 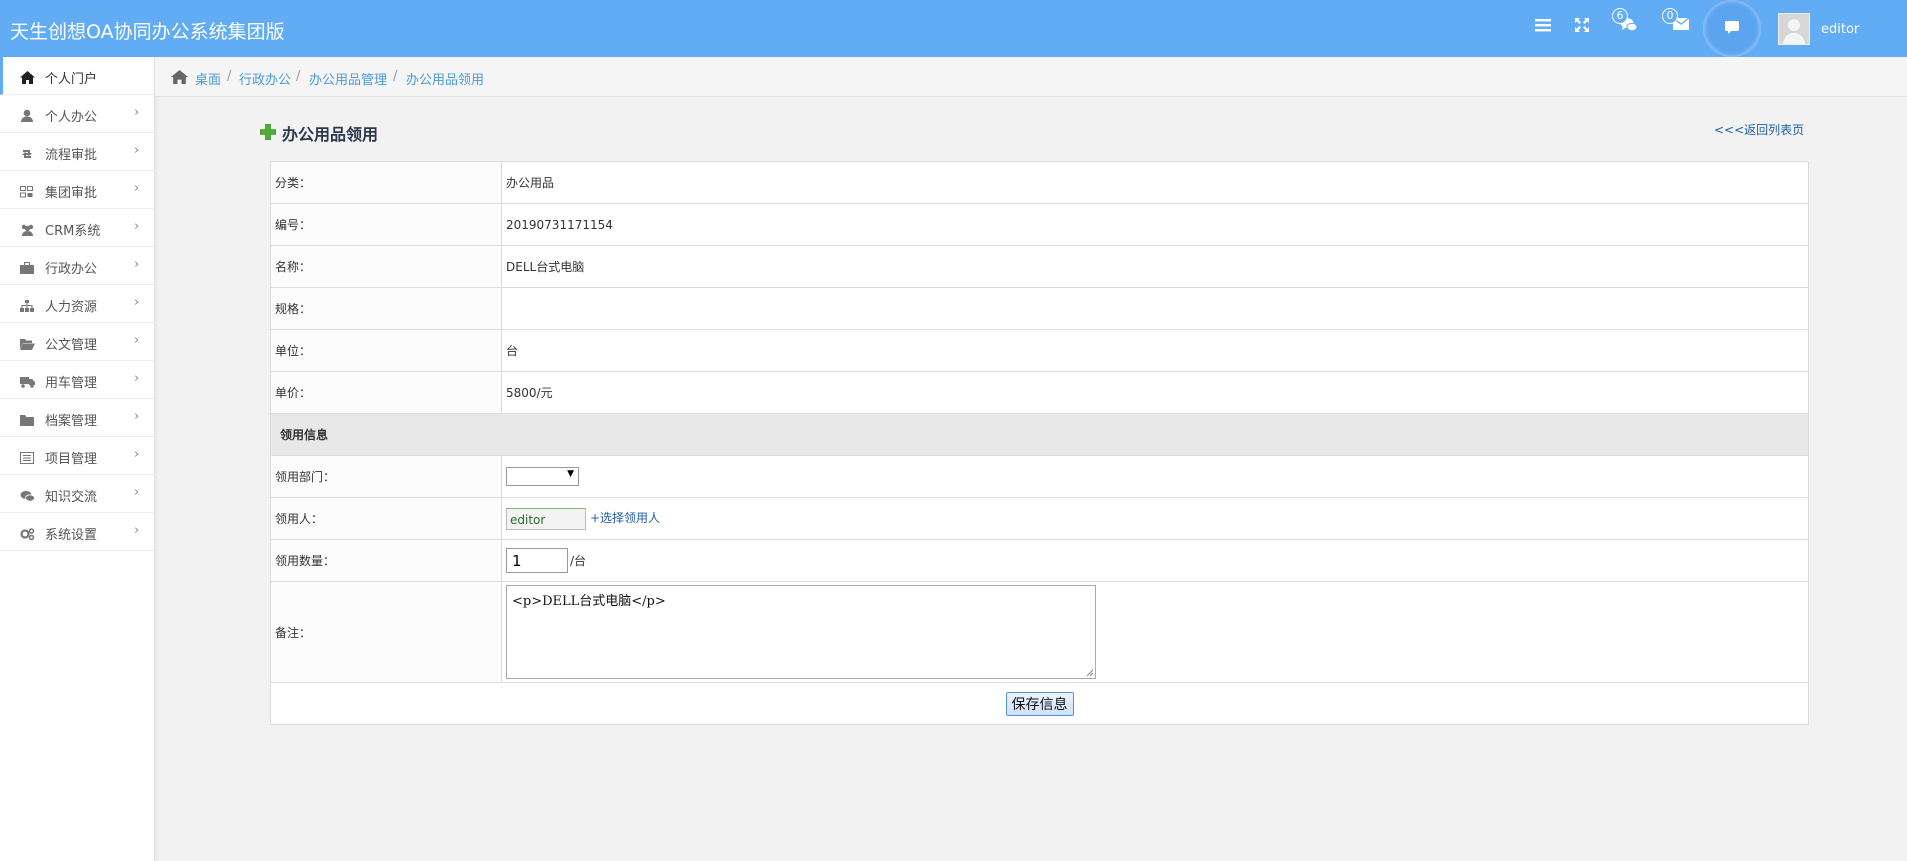 What do you see at coordinates (1039, 560) in the screenshot?
I see `table-row: 领用数量： 1/台` at bounding box center [1039, 560].